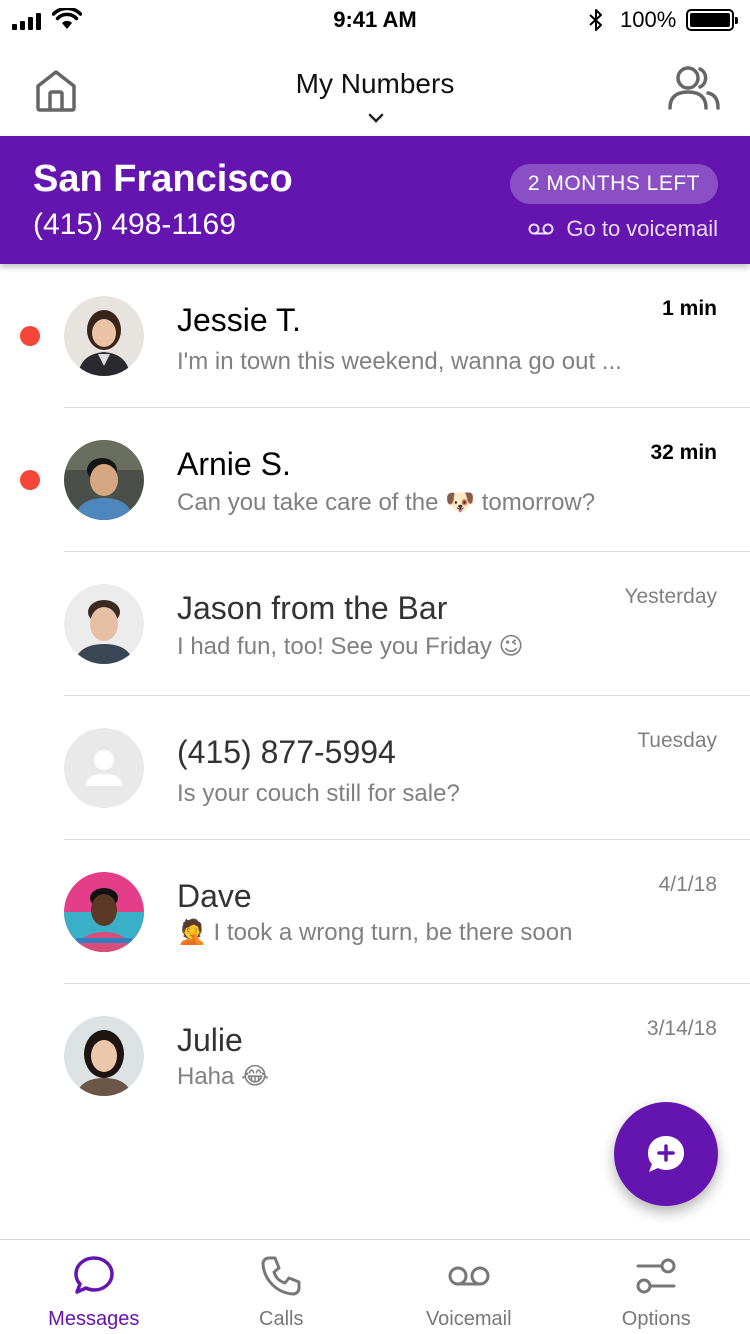 This screenshot has height=1334, width=750. I want to click on tab-messages: Messages, so click(94, 1287).